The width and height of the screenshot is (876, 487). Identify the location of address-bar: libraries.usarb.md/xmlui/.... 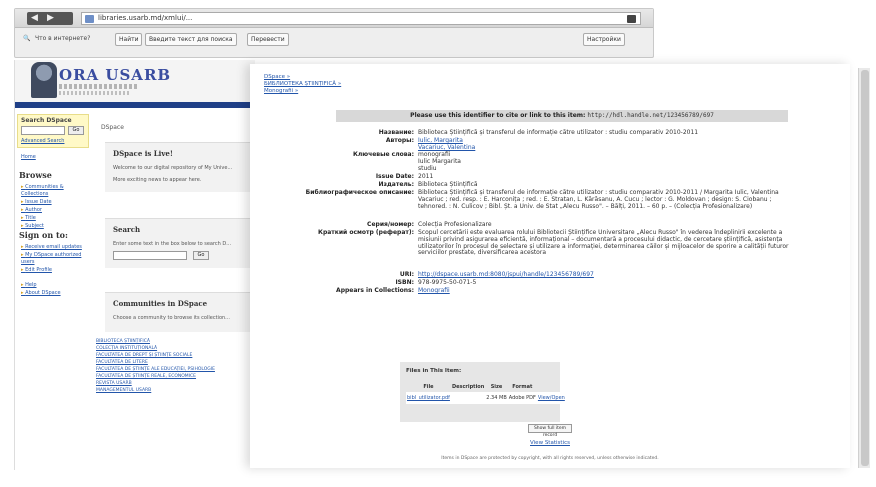
(361, 18).